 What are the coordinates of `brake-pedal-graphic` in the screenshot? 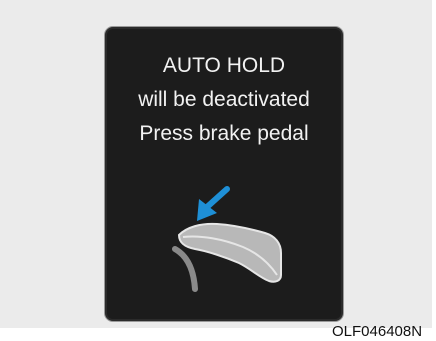 It's located at (227, 239).